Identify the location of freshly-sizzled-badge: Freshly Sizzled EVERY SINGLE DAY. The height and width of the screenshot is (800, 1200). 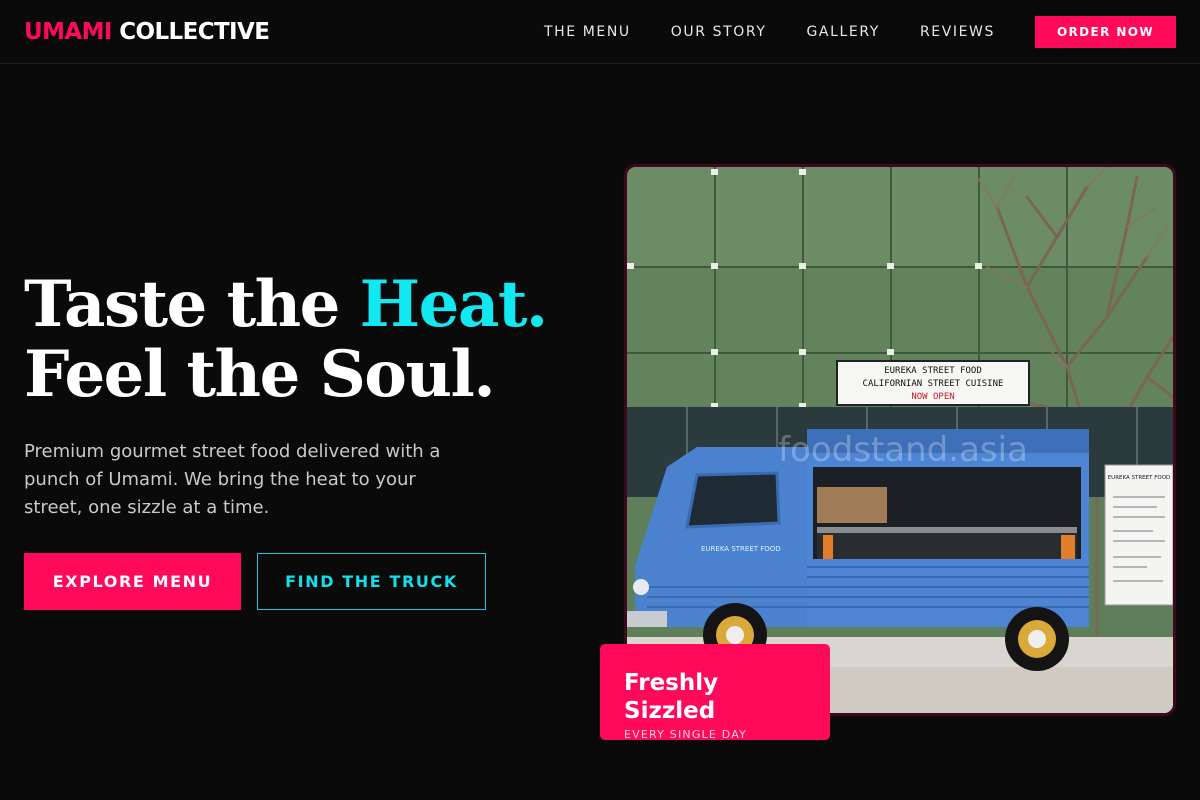
(715, 692).